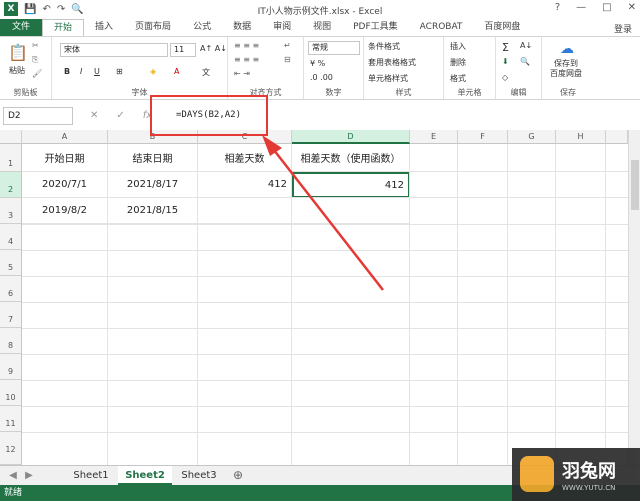  What do you see at coordinates (11, 289) in the screenshot?
I see `row-header-6: 6` at bounding box center [11, 289].